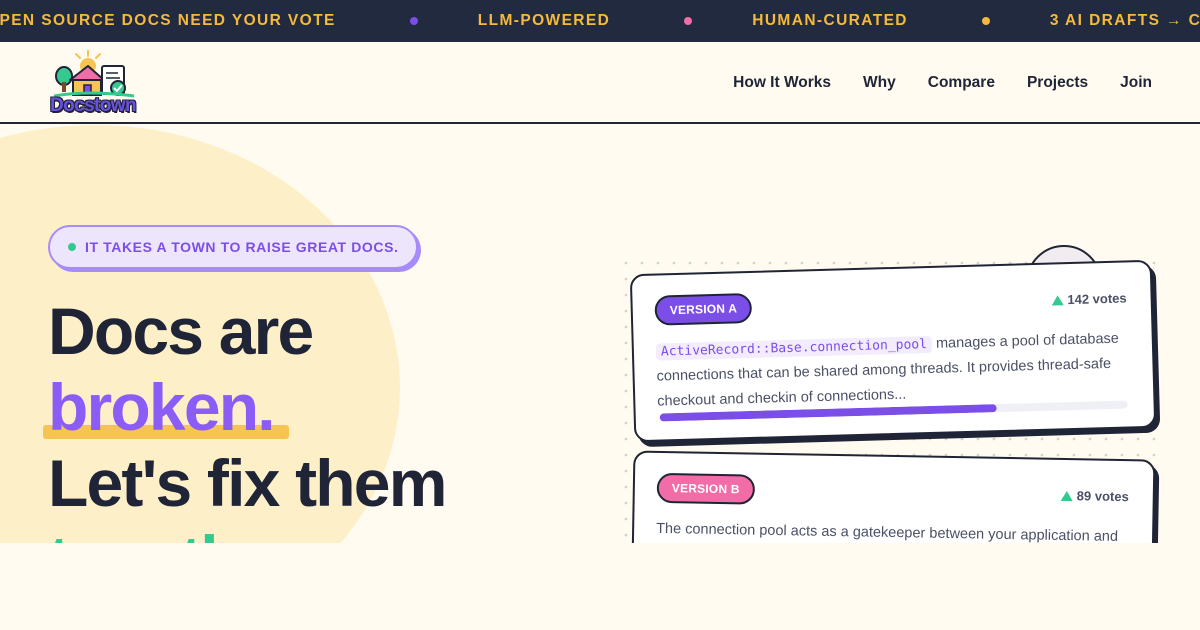 The width and height of the screenshot is (1200, 630). Describe the element at coordinates (247, 483) in the screenshot. I see `headline-line-3: Let's fix them` at that location.